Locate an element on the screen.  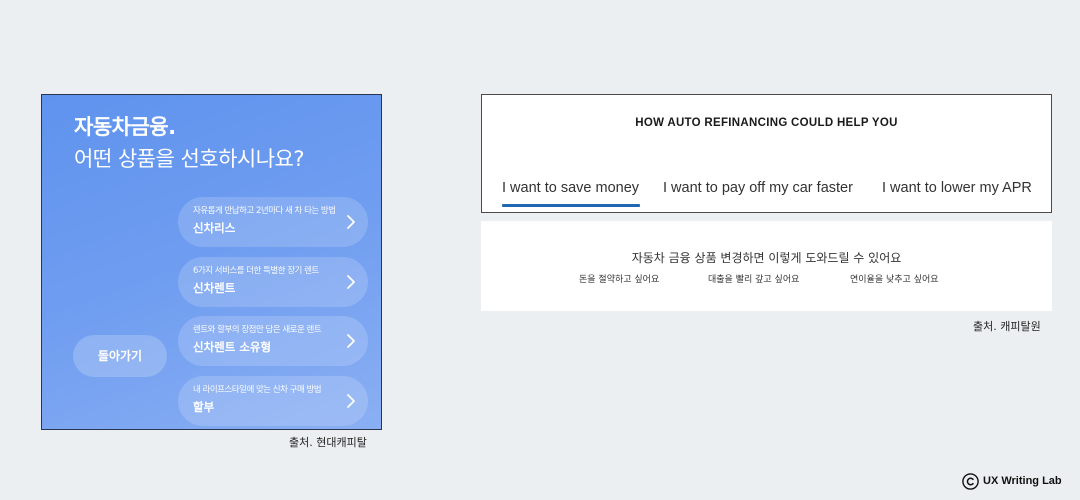
hc-subtitle: 어떤 상품을 선호하시나요? is located at coordinates (189, 159).